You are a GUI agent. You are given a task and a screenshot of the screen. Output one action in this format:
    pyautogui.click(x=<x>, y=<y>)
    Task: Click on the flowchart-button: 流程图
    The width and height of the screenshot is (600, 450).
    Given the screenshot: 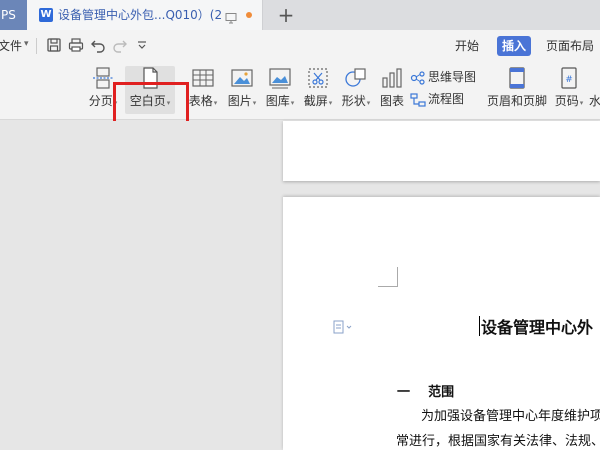 What is the action you would take?
    pyautogui.click(x=437, y=99)
    